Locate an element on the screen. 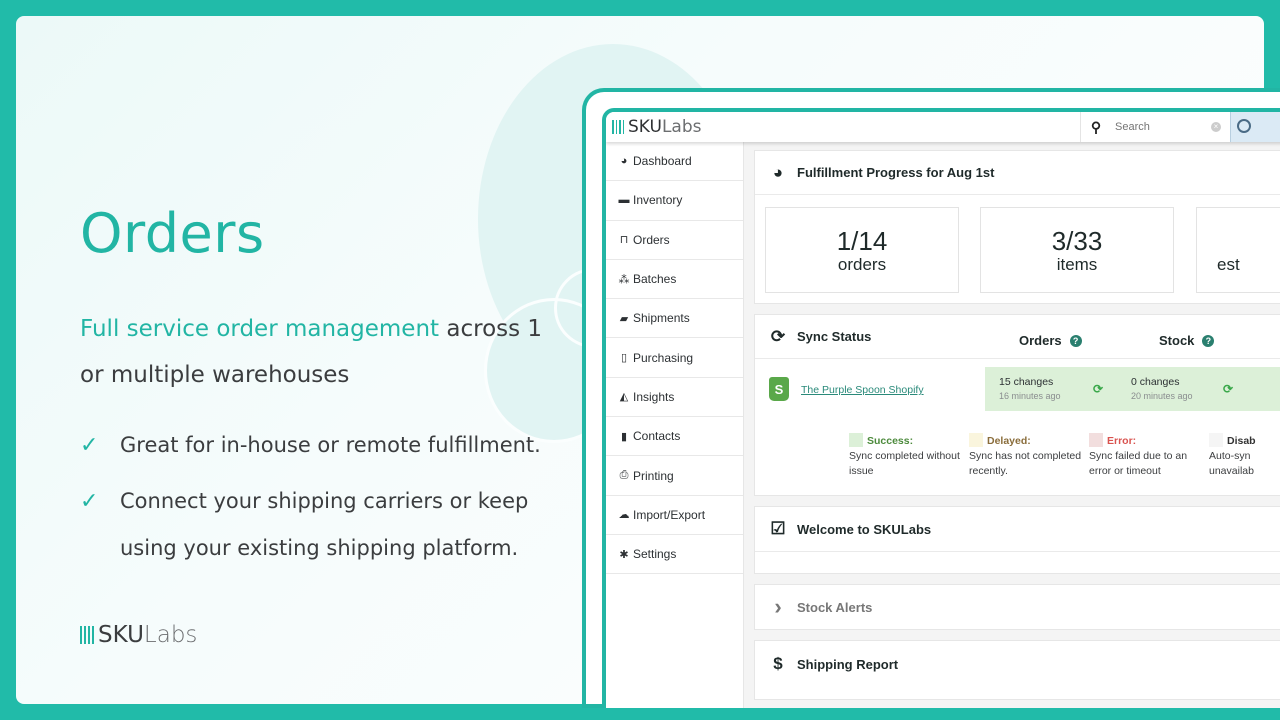 Image resolution: width=1280 pixels, height=720 pixels. sidebar-item-label: Insights is located at coordinates (654, 396).